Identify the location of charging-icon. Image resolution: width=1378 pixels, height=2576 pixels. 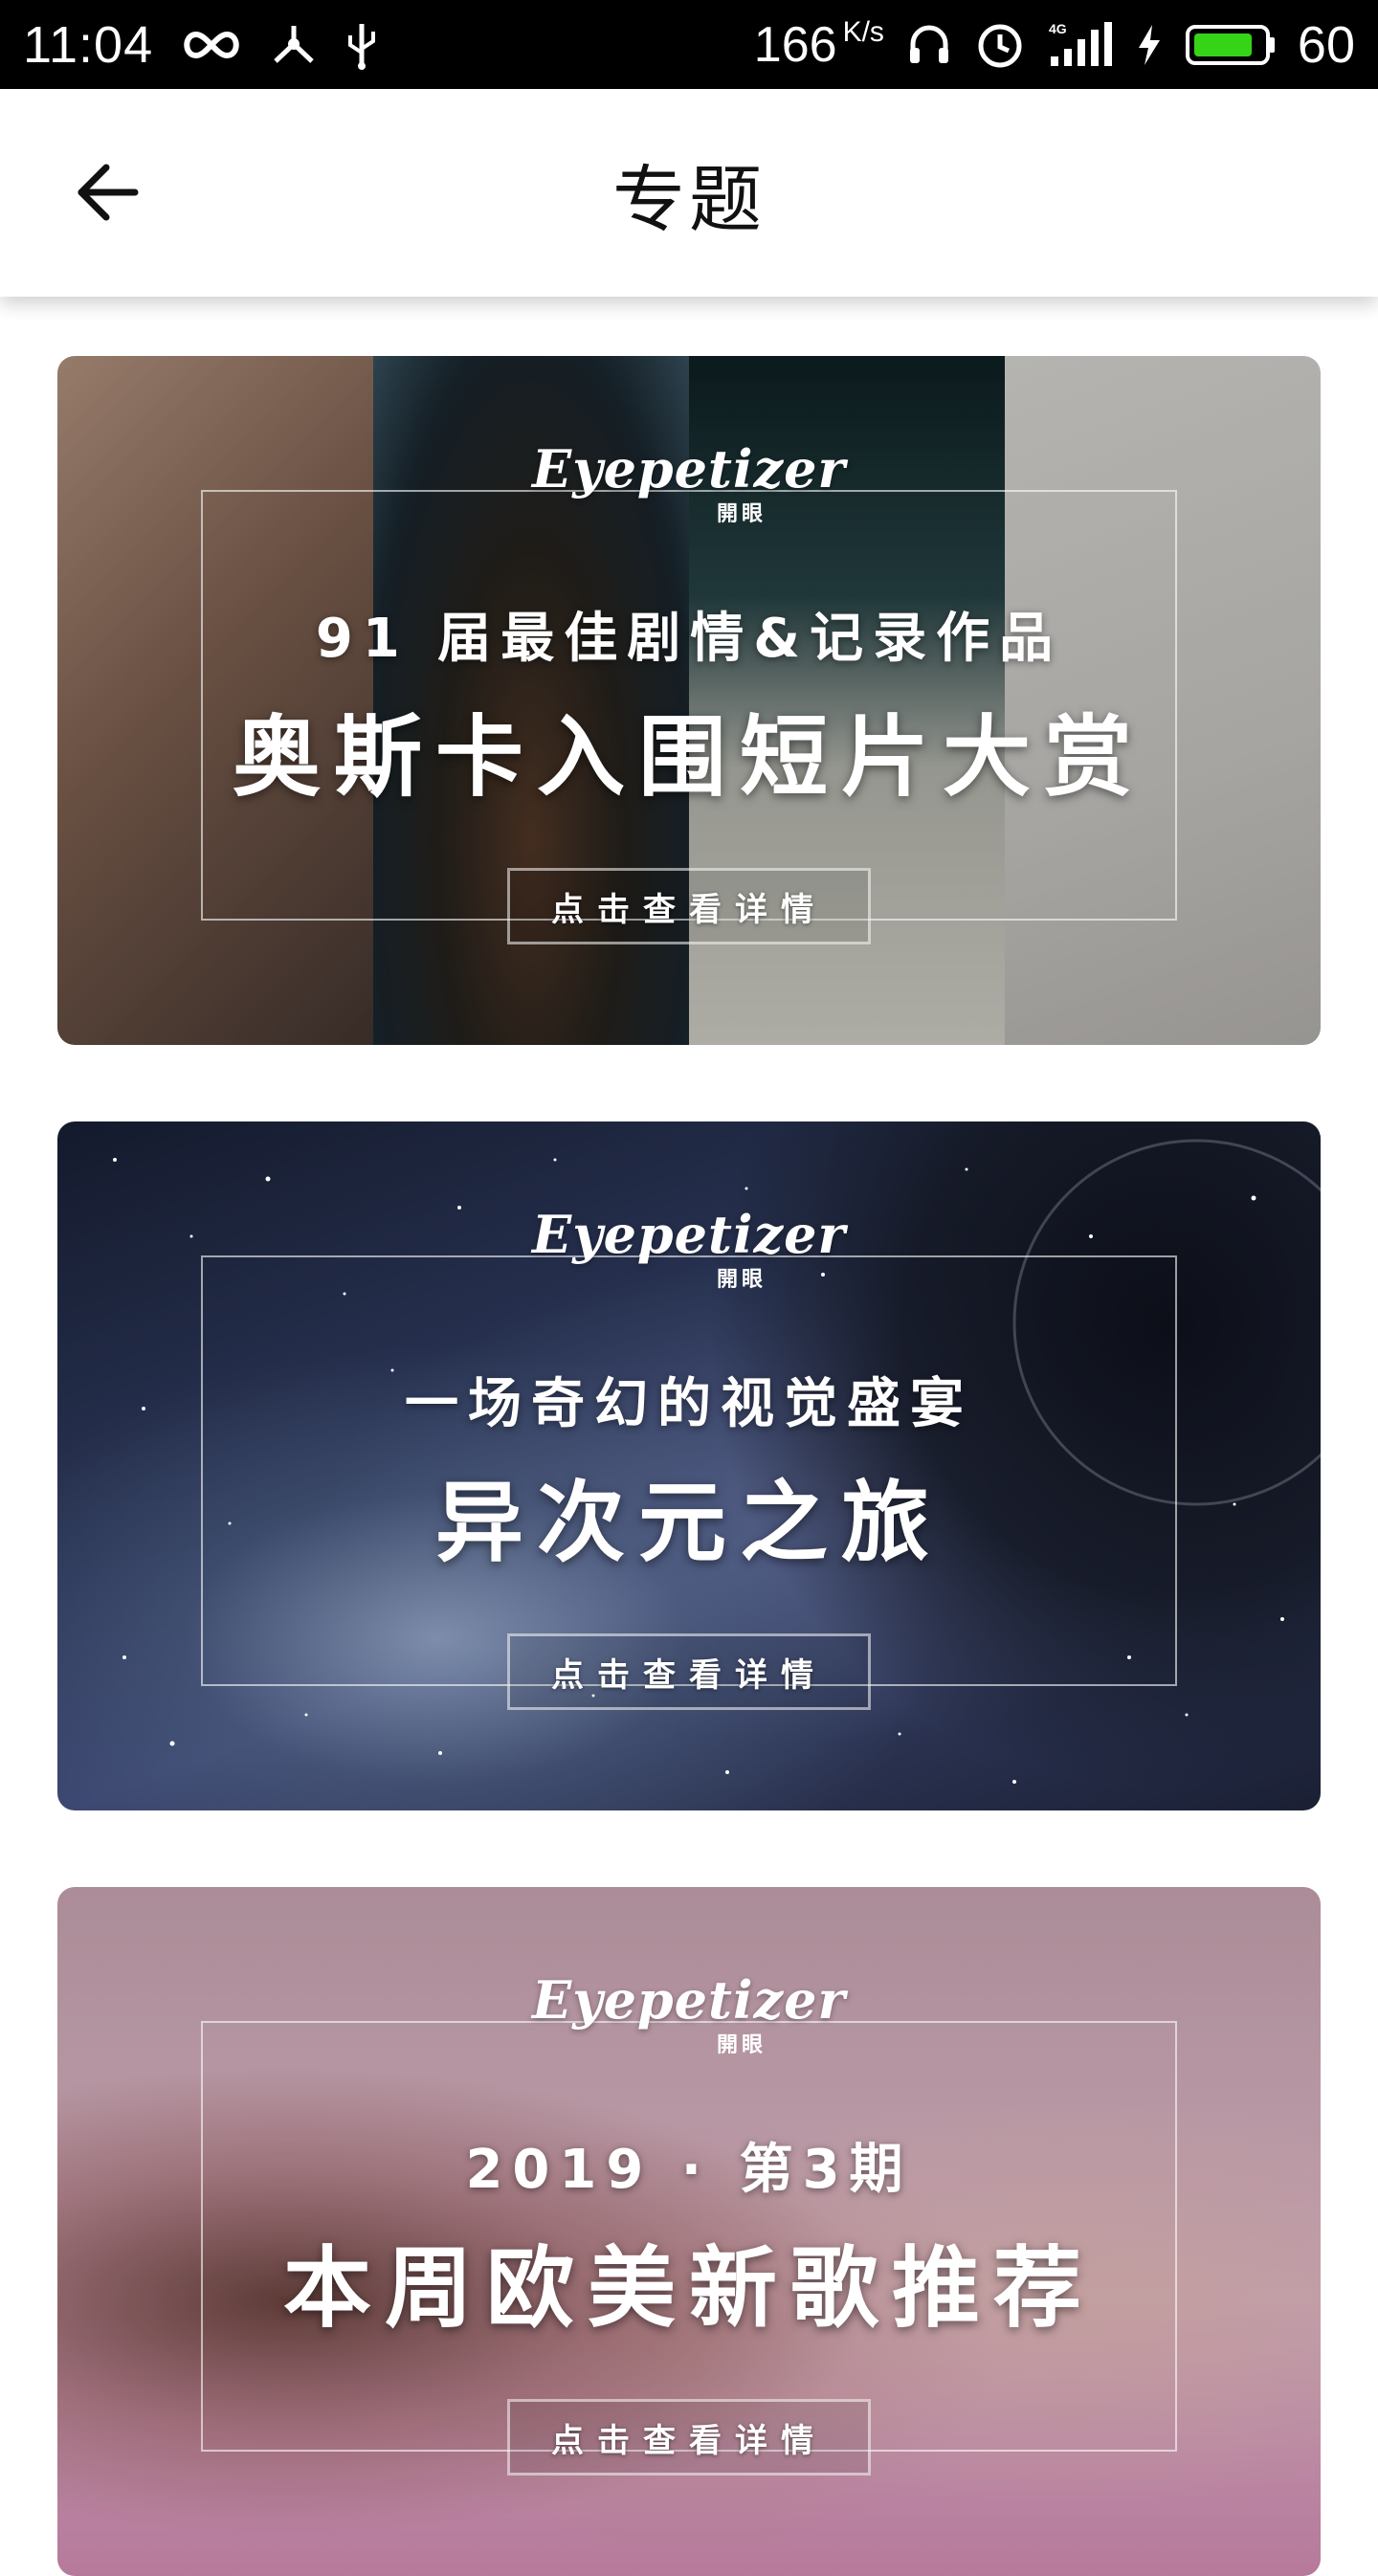
(1150, 45).